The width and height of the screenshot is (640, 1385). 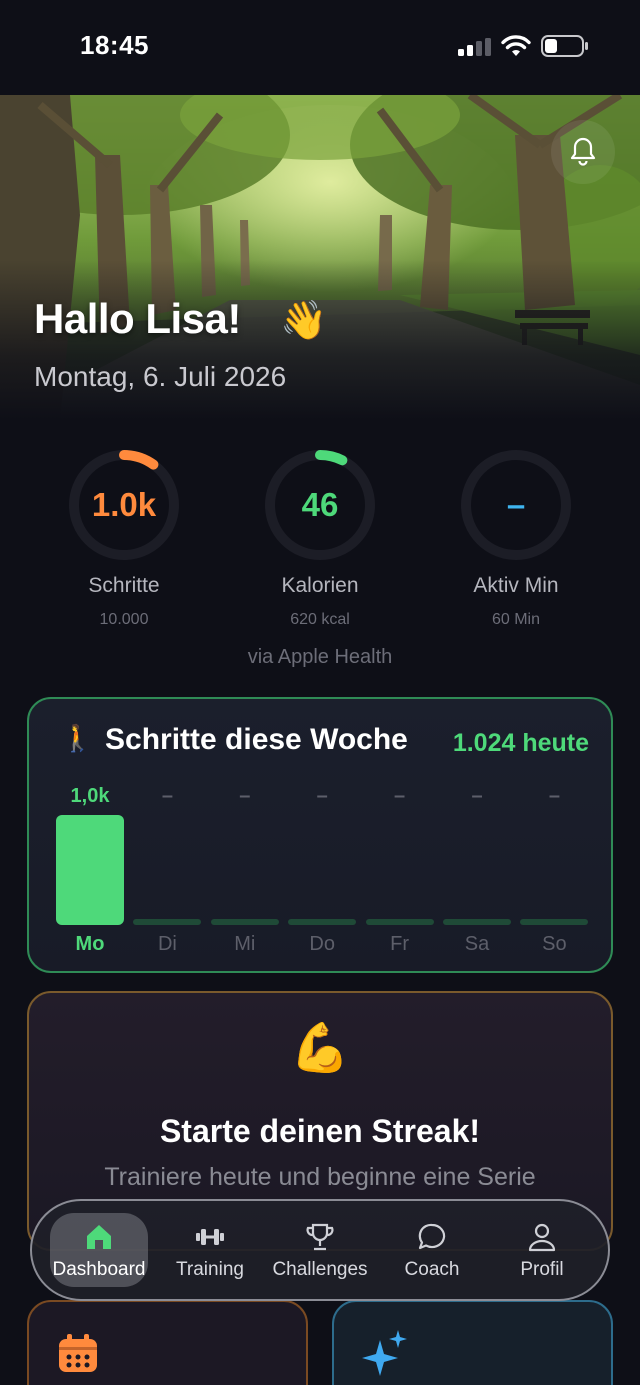 I want to click on bar-di, so click(x=167, y=922).